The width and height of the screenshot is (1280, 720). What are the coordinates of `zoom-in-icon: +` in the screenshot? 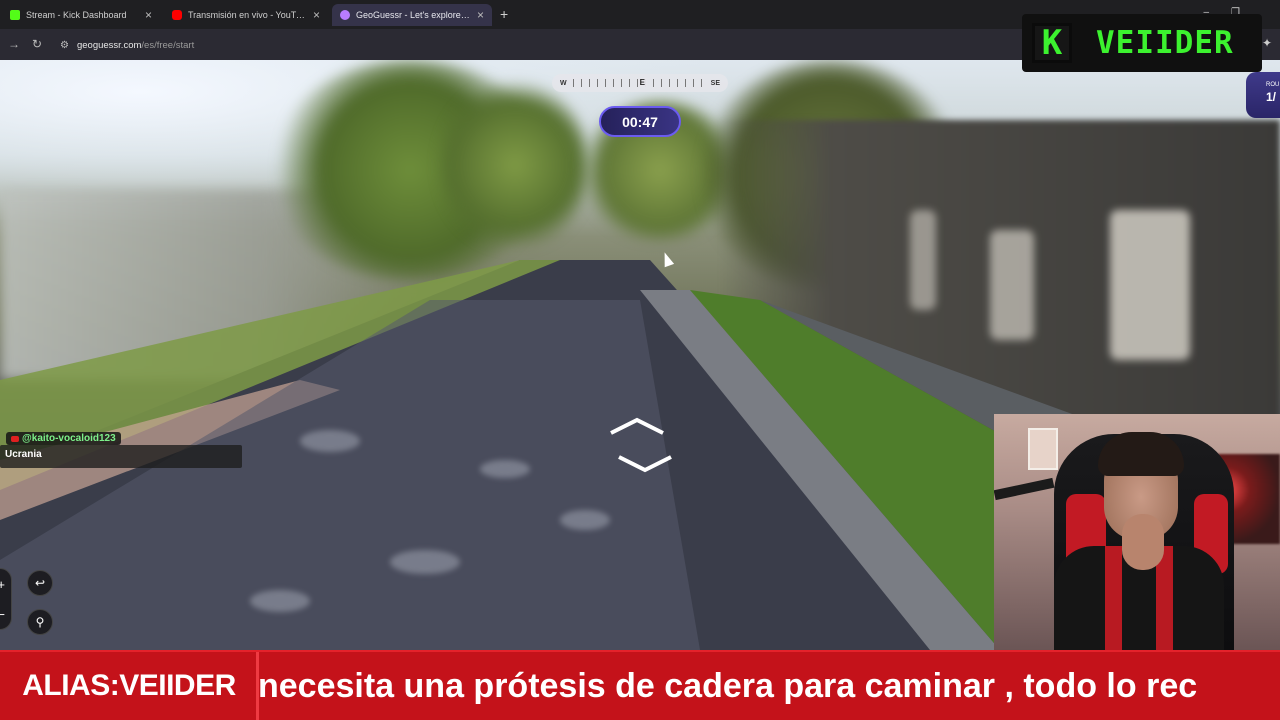 It's located at (2, 584).